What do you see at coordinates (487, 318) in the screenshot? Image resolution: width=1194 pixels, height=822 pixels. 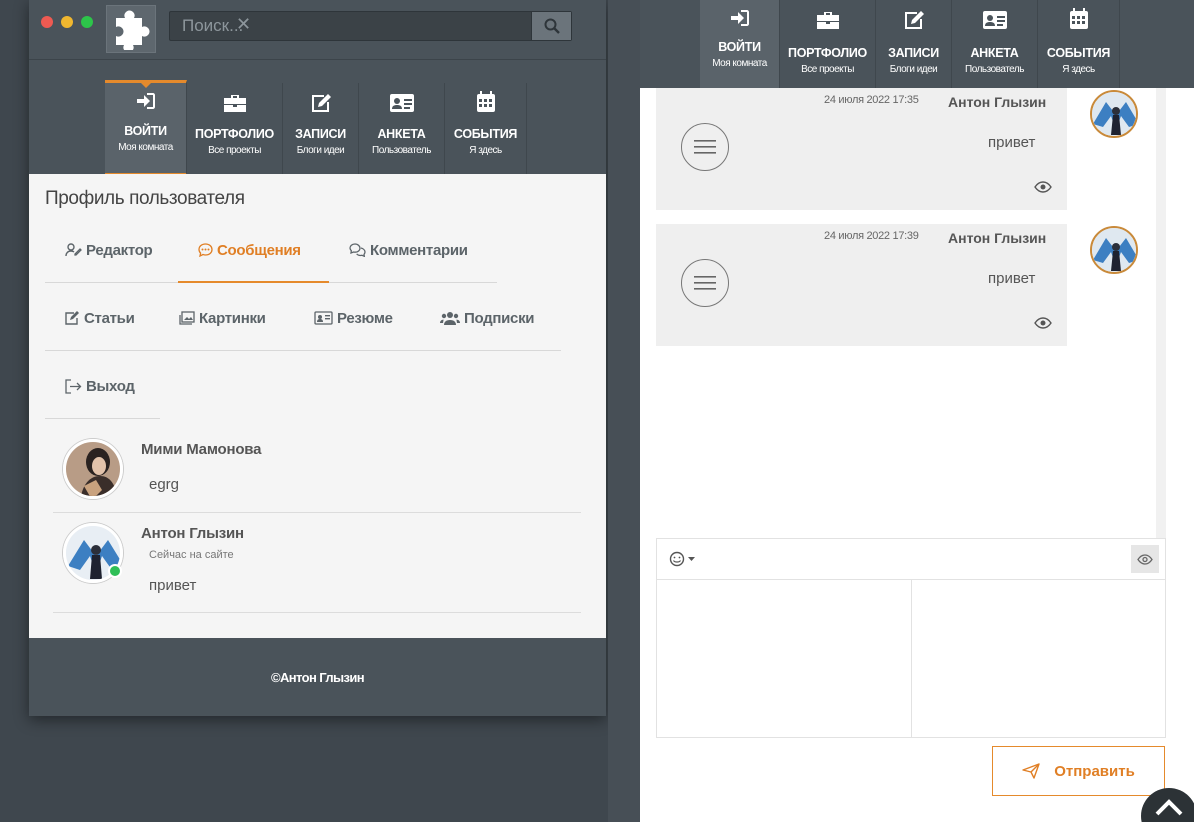 I see `tab-subscriptions: Подписки` at bounding box center [487, 318].